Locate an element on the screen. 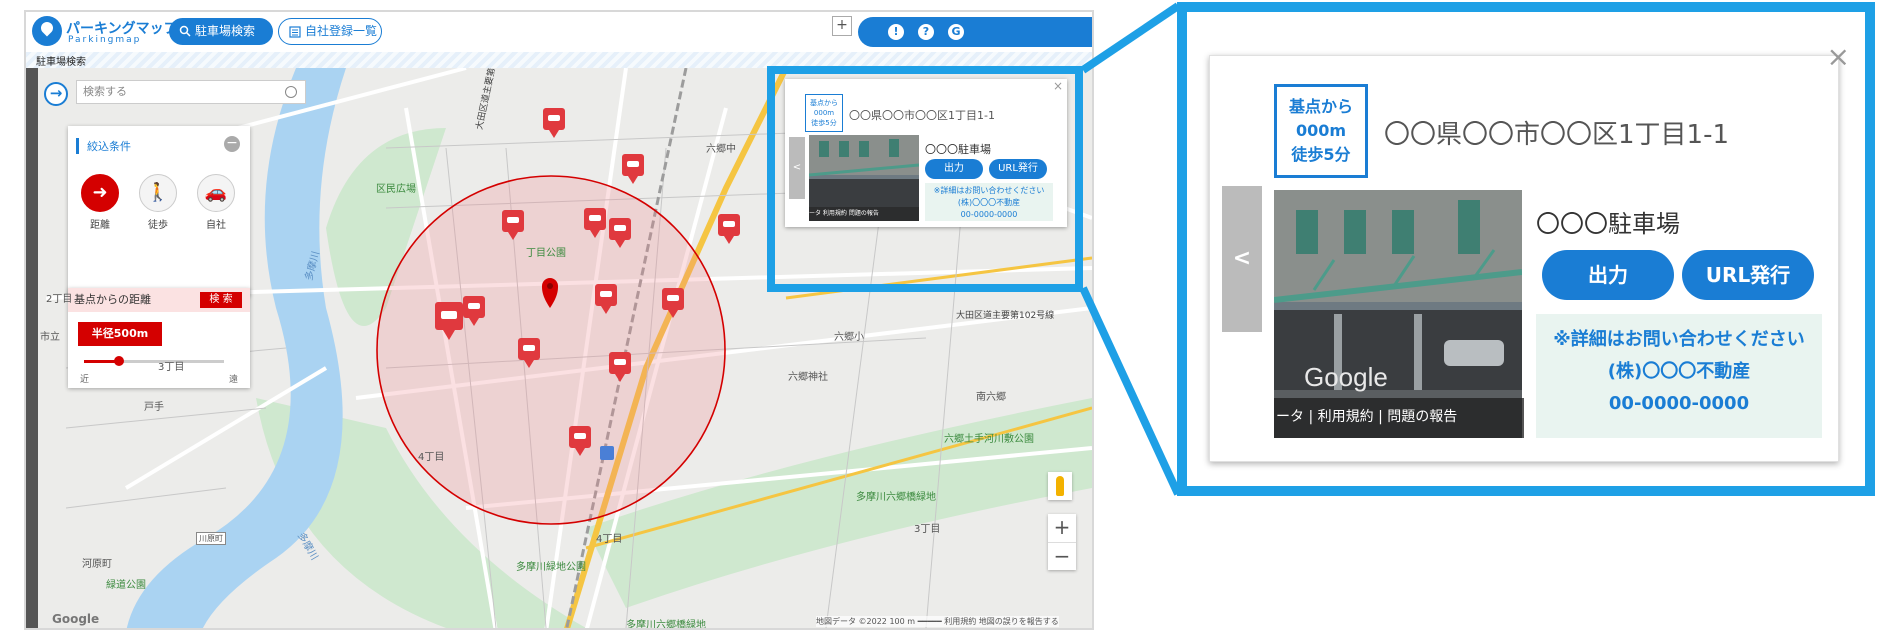 This screenshot has width=1881, height=637. contact-box: ※詳細はお問い合わせください (株)〇〇〇不動産 00-0000-0000 is located at coordinates (1679, 376).